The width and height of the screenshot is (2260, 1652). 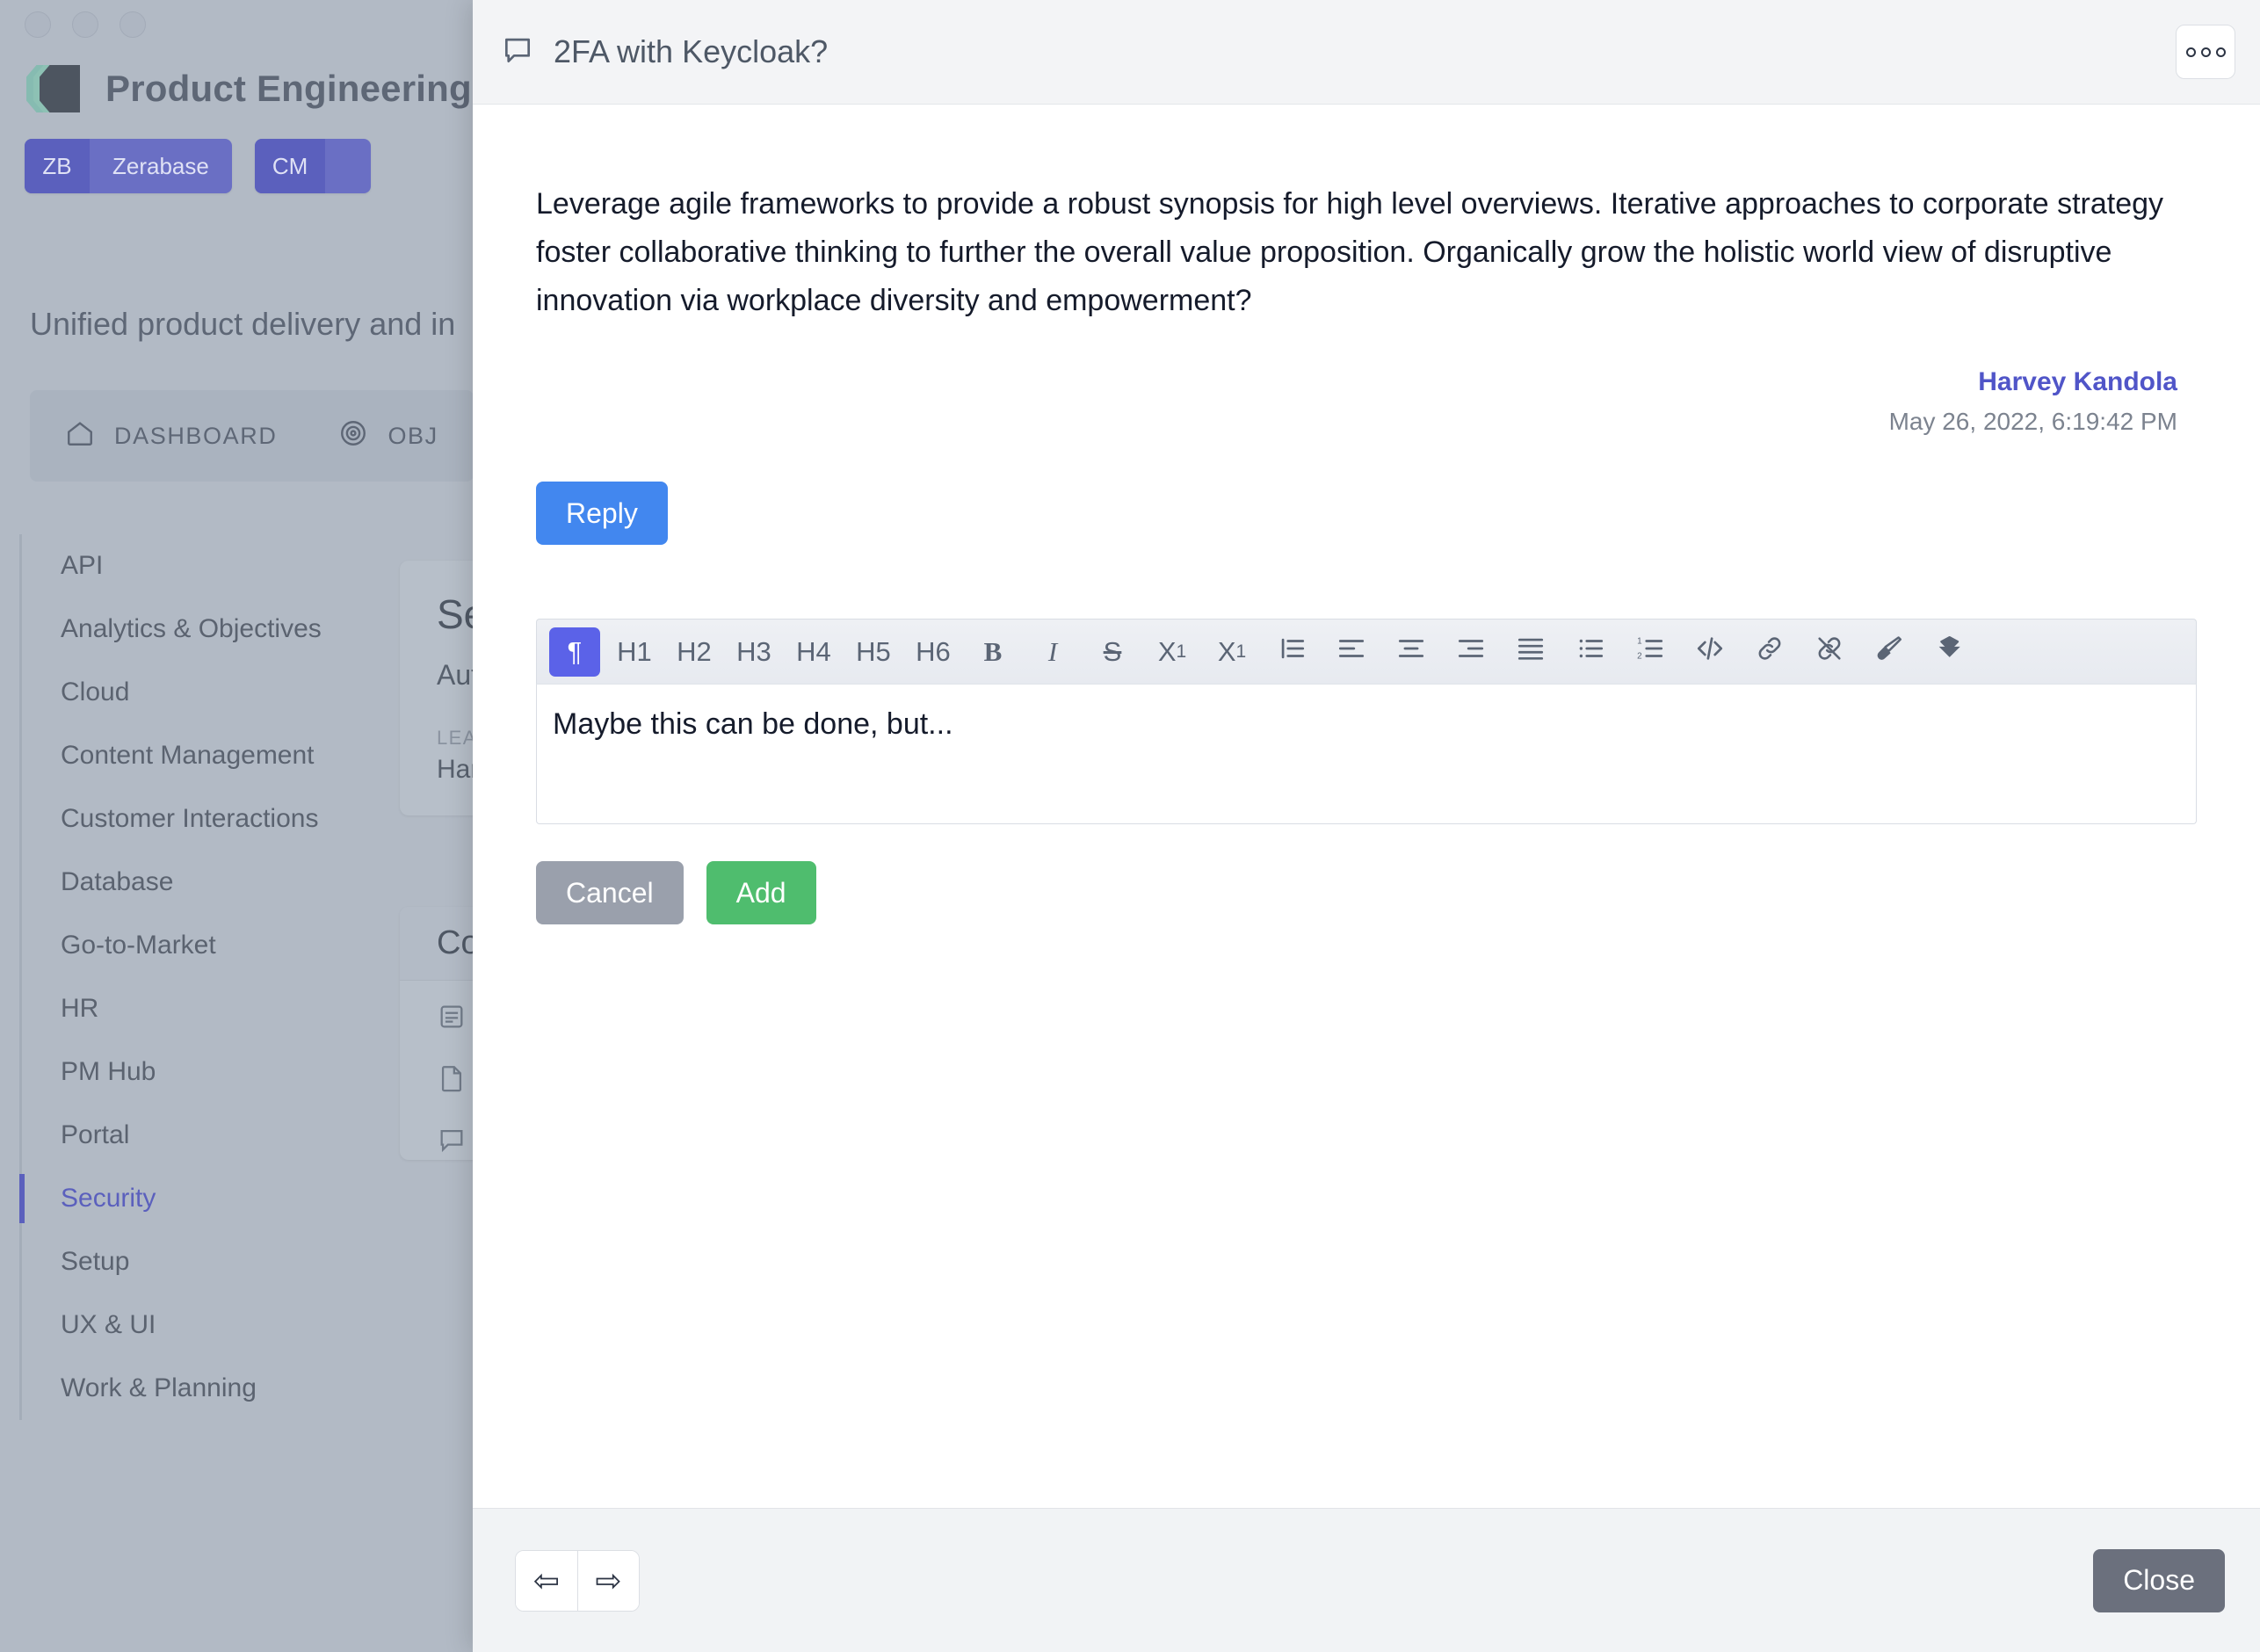 I want to click on arrow-right-icon: ⇨, so click(x=608, y=1579).